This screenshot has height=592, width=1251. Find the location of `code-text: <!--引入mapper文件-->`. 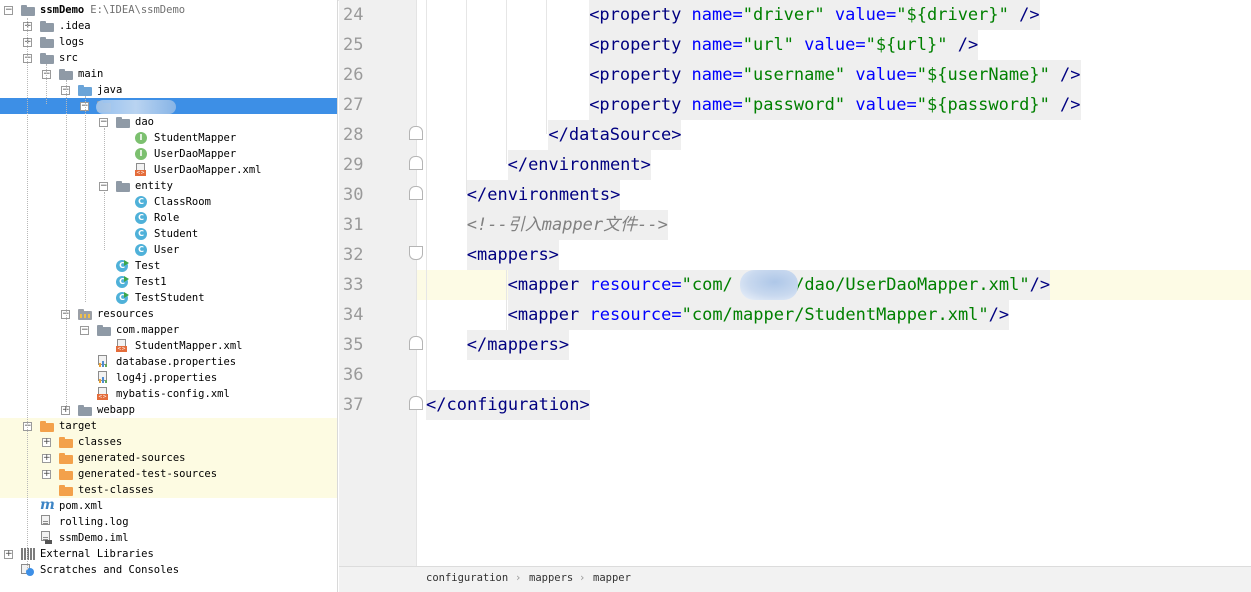

code-text: <!--引入mapper文件--> is located at coordinates (567, 225).